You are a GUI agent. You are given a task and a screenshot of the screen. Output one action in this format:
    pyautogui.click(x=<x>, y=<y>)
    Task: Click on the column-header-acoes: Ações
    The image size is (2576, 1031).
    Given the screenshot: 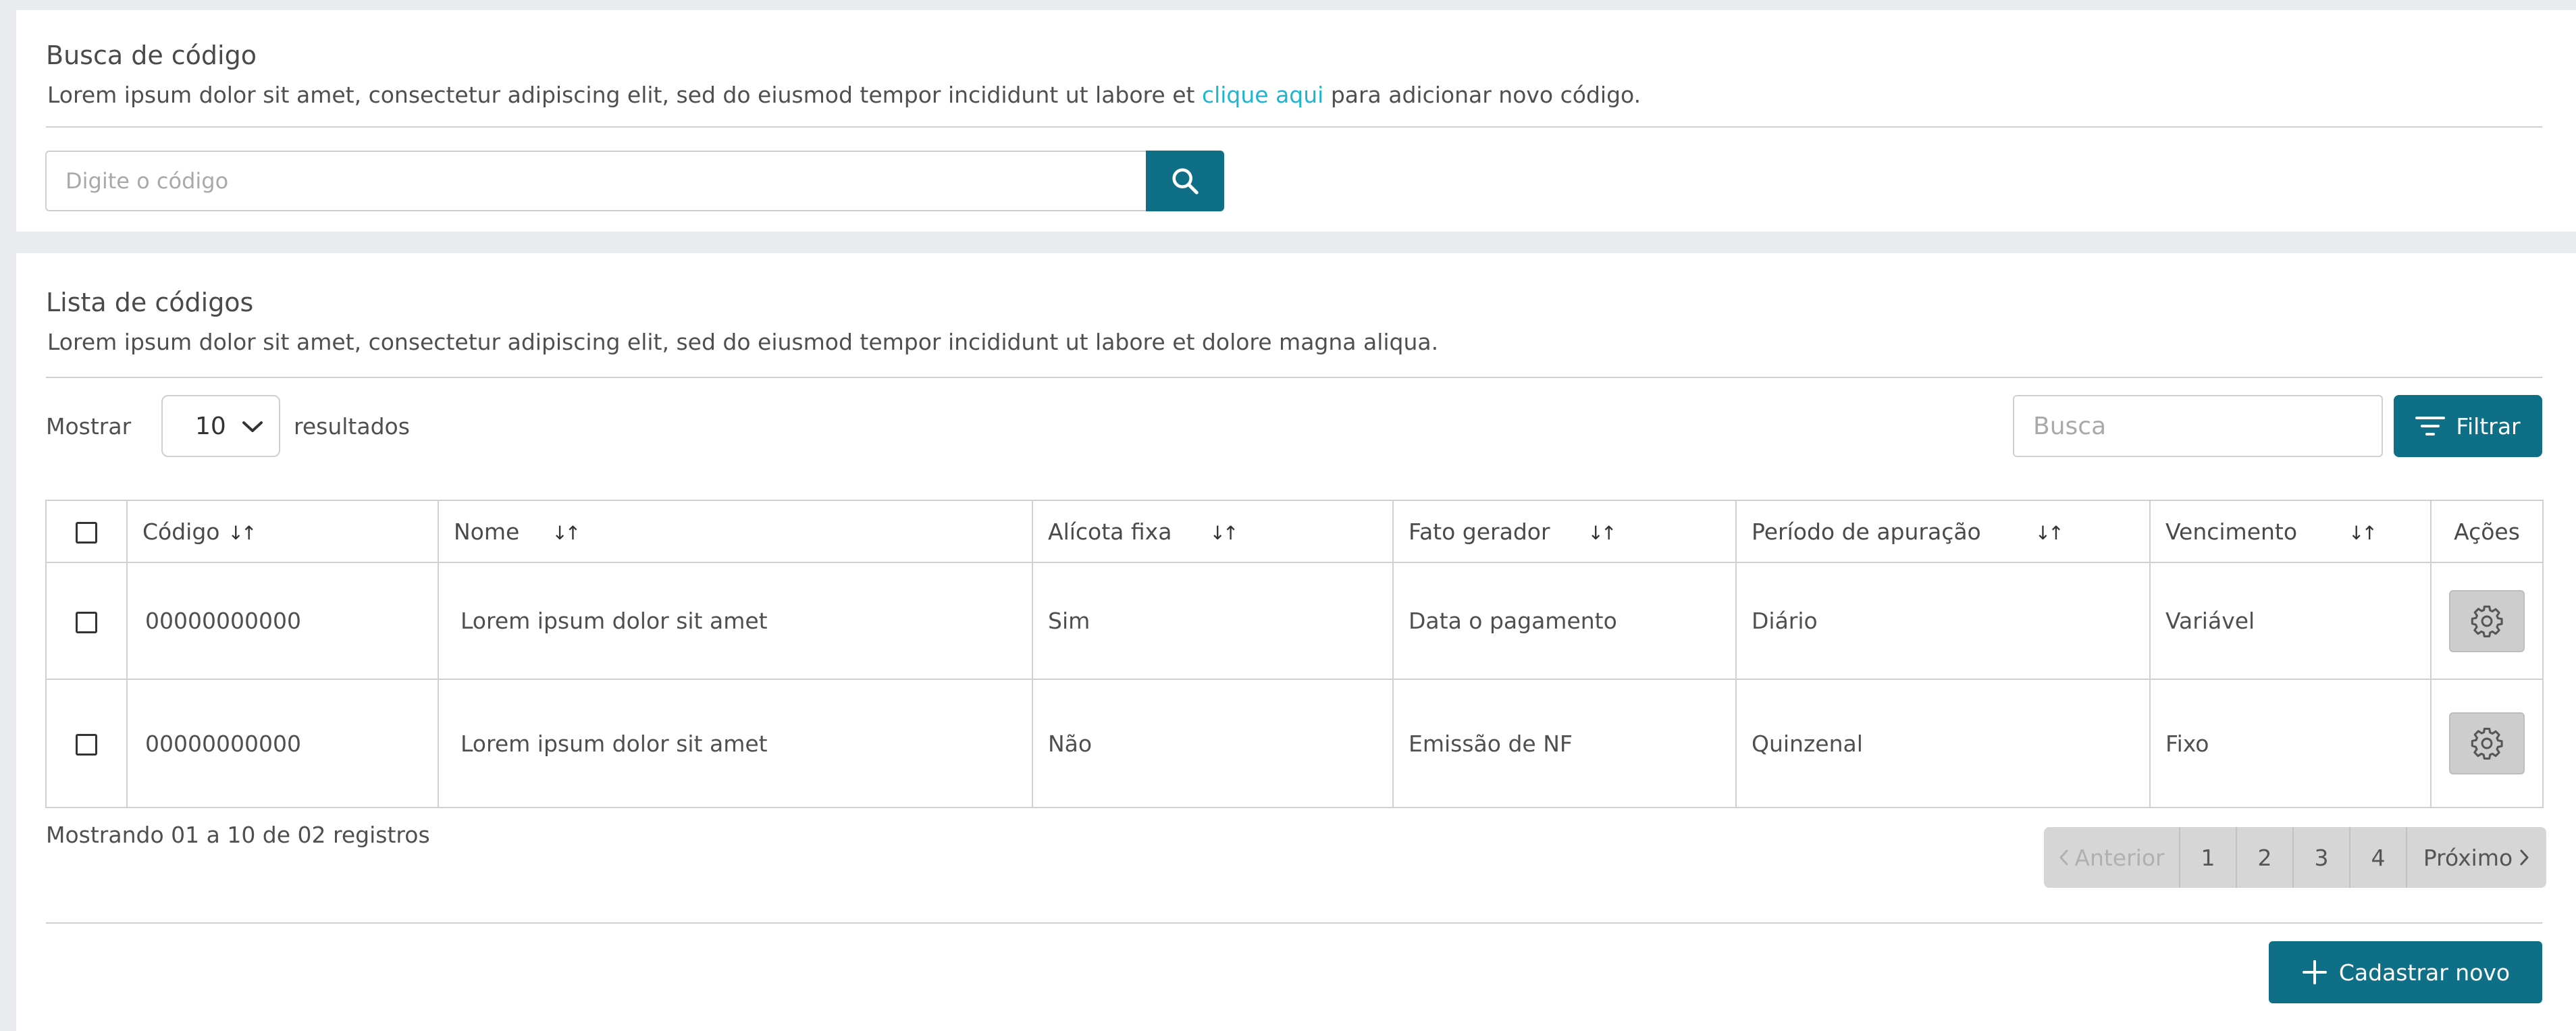 What is the action you would take?
    pyautogui.click(x=2487, y=531)
    